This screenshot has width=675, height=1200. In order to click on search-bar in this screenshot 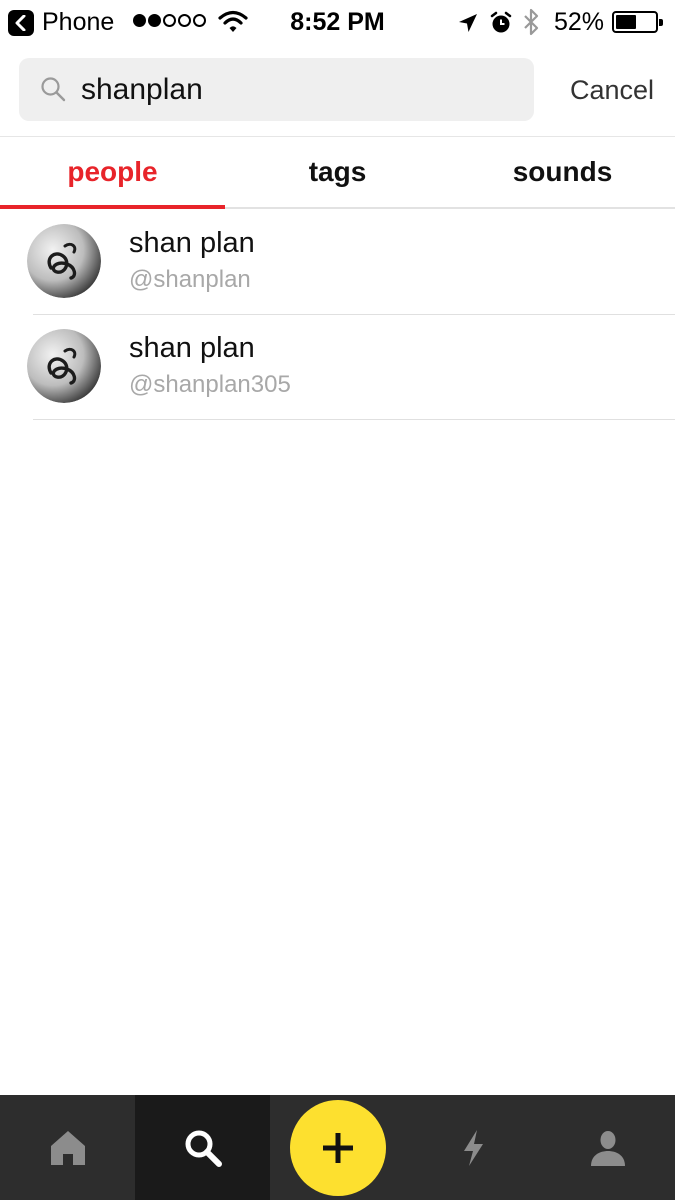, I will do `click(276, 89)`.